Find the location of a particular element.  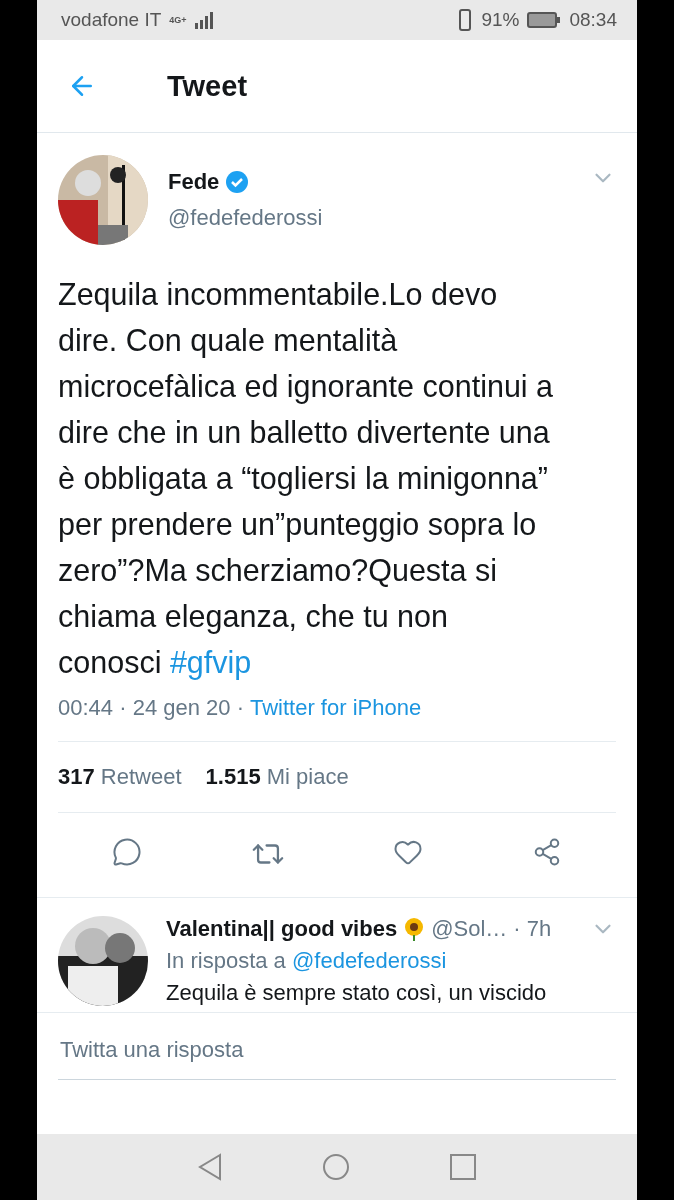

mention-link: @fedefederossi is located at coordinates (369, 960).